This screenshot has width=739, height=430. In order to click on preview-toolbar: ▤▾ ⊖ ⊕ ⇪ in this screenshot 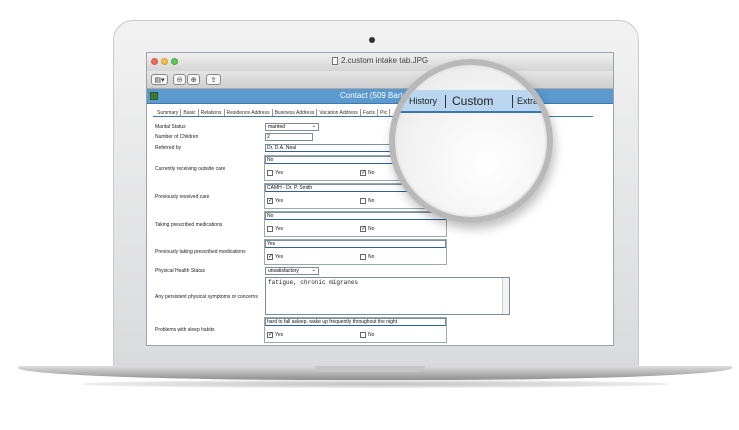, I will do `click(380, 80)`.